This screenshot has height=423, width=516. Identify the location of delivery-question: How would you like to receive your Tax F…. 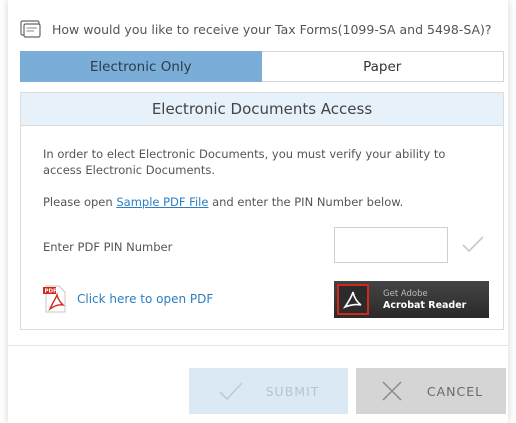
(256, 29).